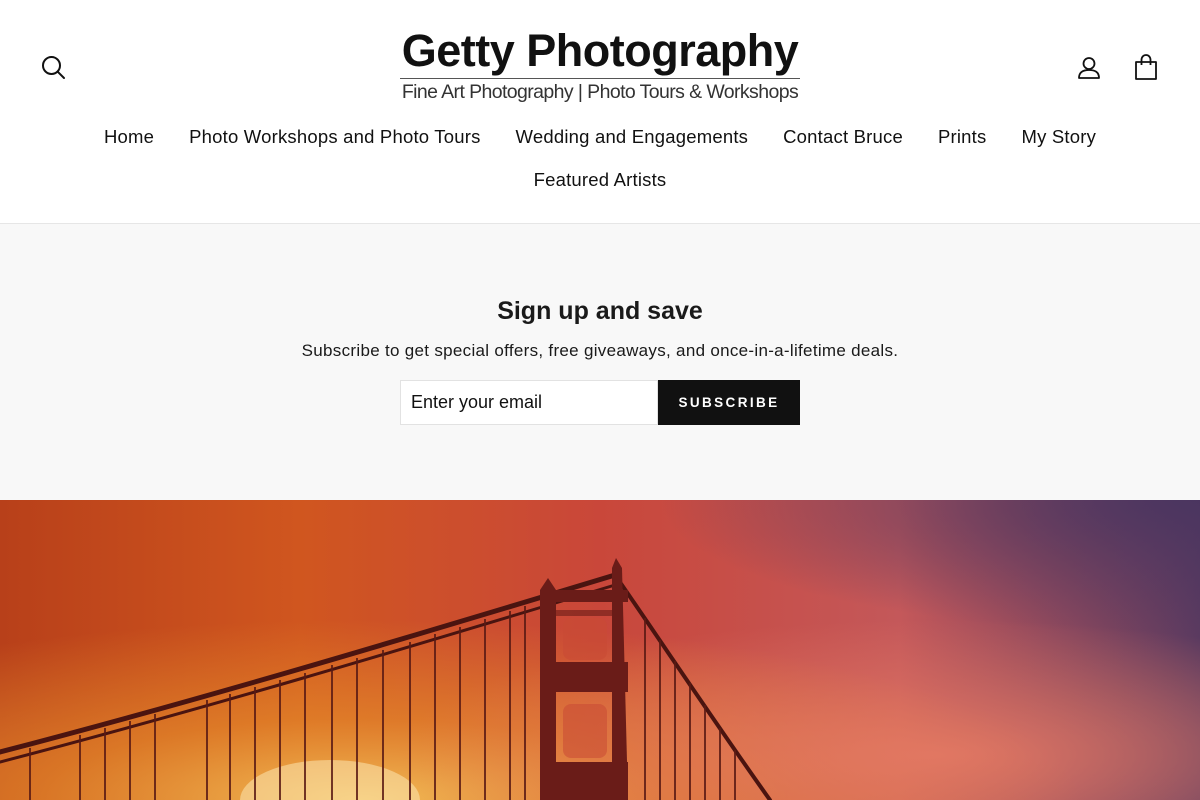 The width and height of the screenshot is (1200, 800). I want to click on nav-item-home: Home, so click(128, 137).